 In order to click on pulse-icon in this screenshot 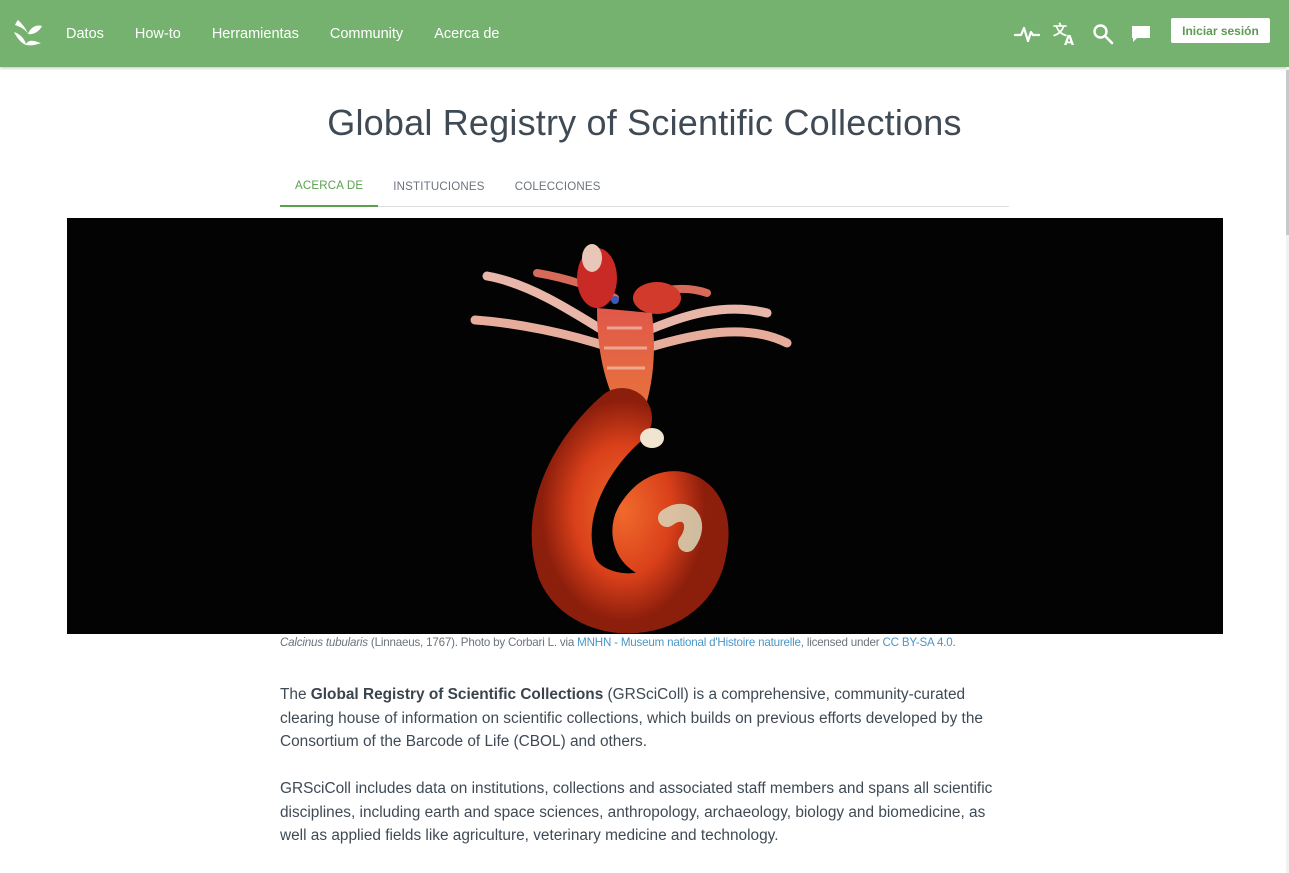, I will do `click(1027, 34)`.